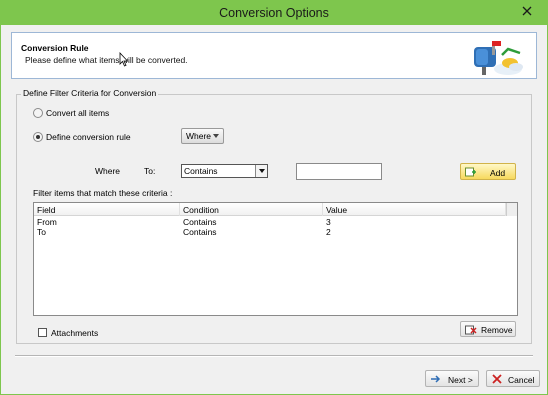 The image size is (548, 395). What do you see at coordinates (270, 232) in the screenshot?
I see `table-row: To Contains 2` at bounding box center [270, 232].